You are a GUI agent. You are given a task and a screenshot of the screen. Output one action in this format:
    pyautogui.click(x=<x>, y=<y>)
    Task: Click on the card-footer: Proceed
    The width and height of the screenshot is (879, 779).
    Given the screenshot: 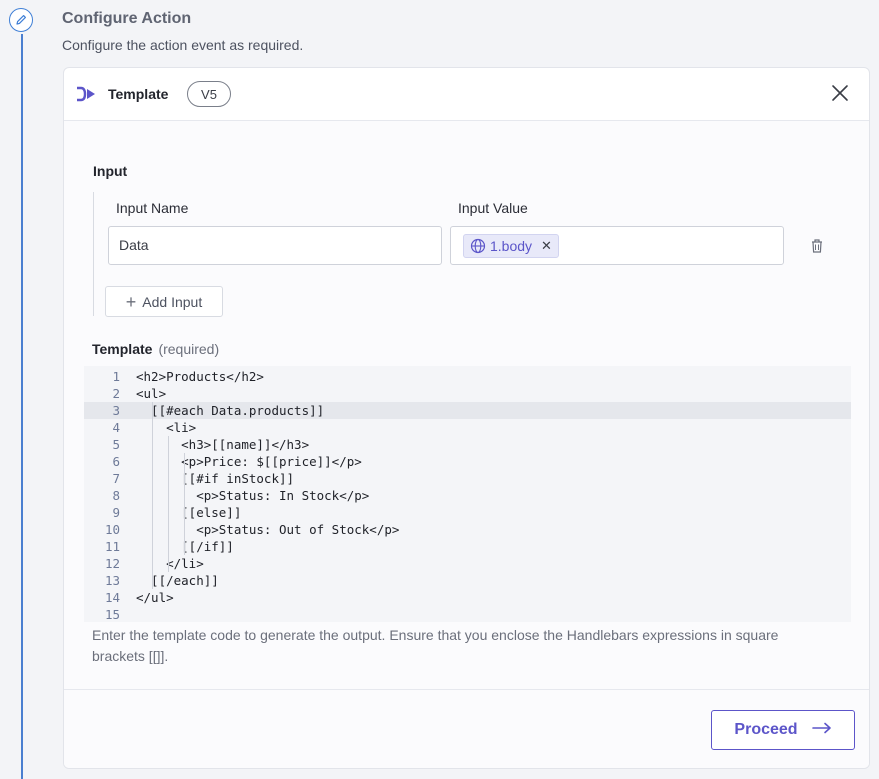 What is the action you would take?
    pyautogui.click(x=466, y=728)
    